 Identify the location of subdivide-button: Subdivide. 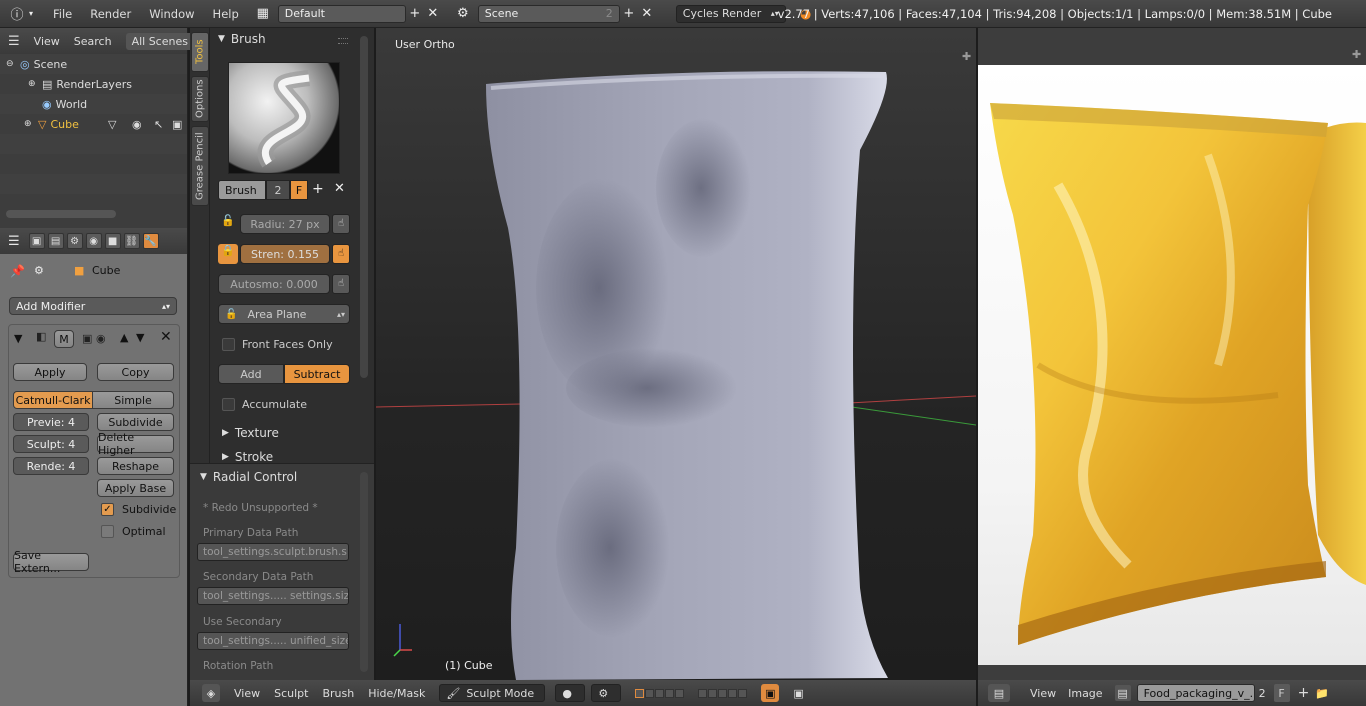
(135, 422).